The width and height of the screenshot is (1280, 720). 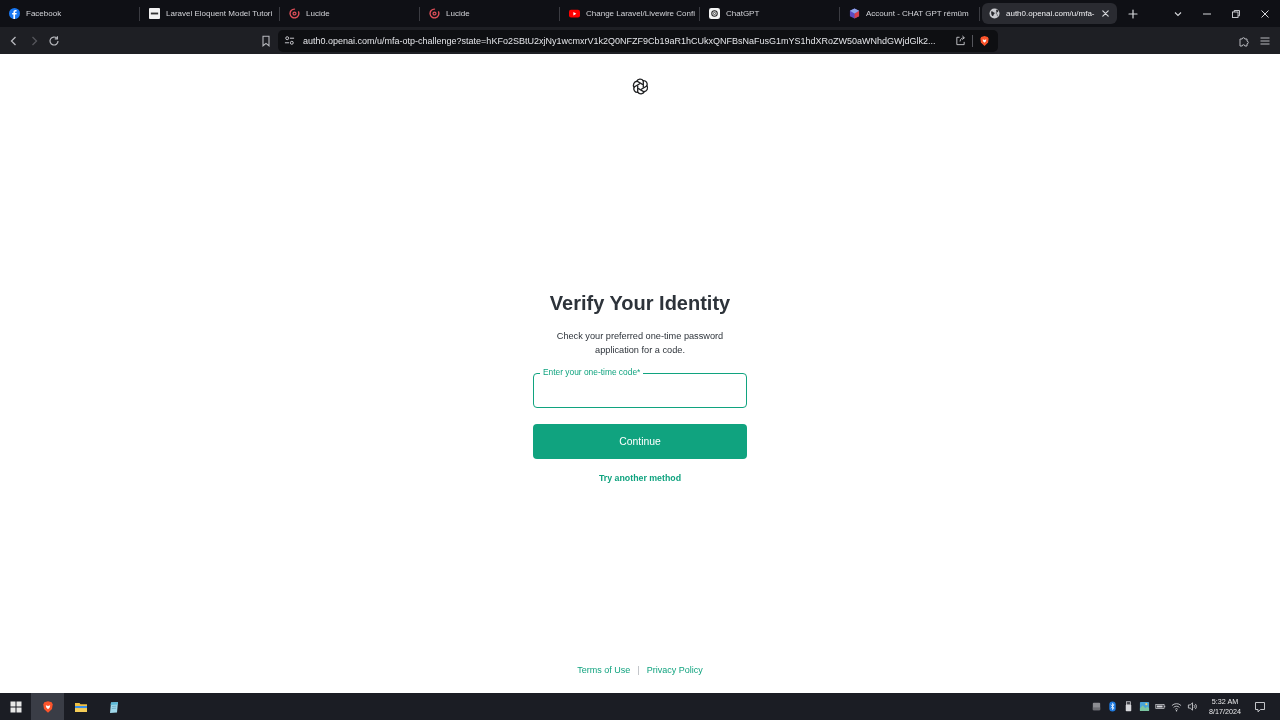 What do you see at coordinates (574, 13) in the screenshot?
I see `play-icon` at bounding box center [574, 13].